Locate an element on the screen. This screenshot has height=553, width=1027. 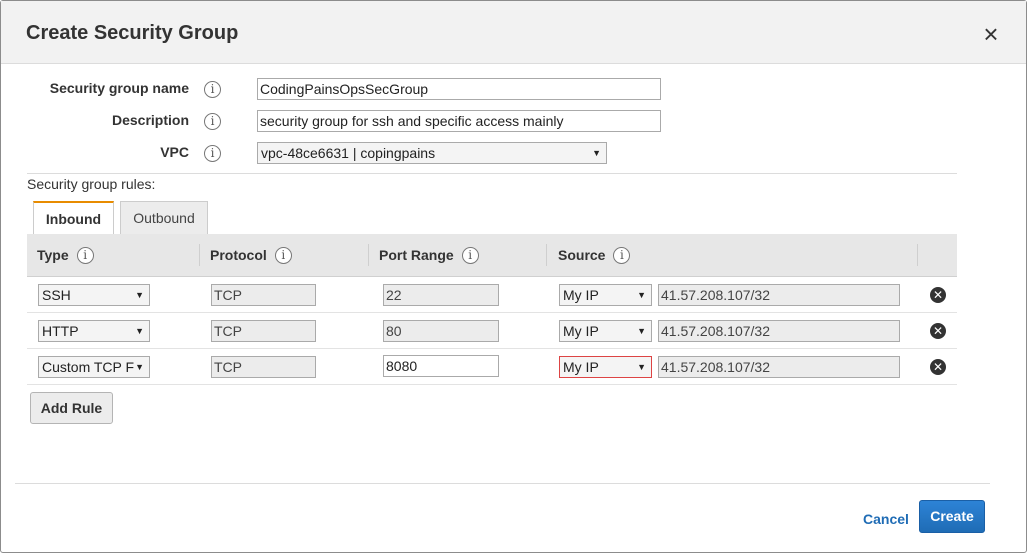
description-label: Description is located at coordinates (150, 120).